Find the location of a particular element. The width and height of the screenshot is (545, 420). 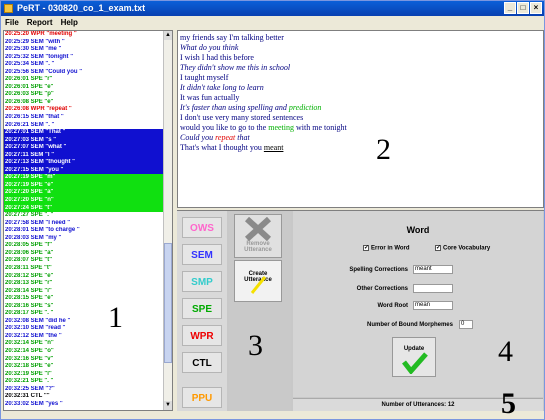

transcript-sentence: I wish I had this before is located at coordinates (217, 57).